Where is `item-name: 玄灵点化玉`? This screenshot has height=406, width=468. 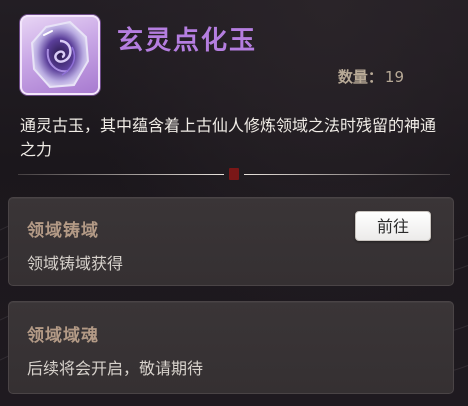
item-name: 玄灵点化玉 is located at coordinates (187, 41).